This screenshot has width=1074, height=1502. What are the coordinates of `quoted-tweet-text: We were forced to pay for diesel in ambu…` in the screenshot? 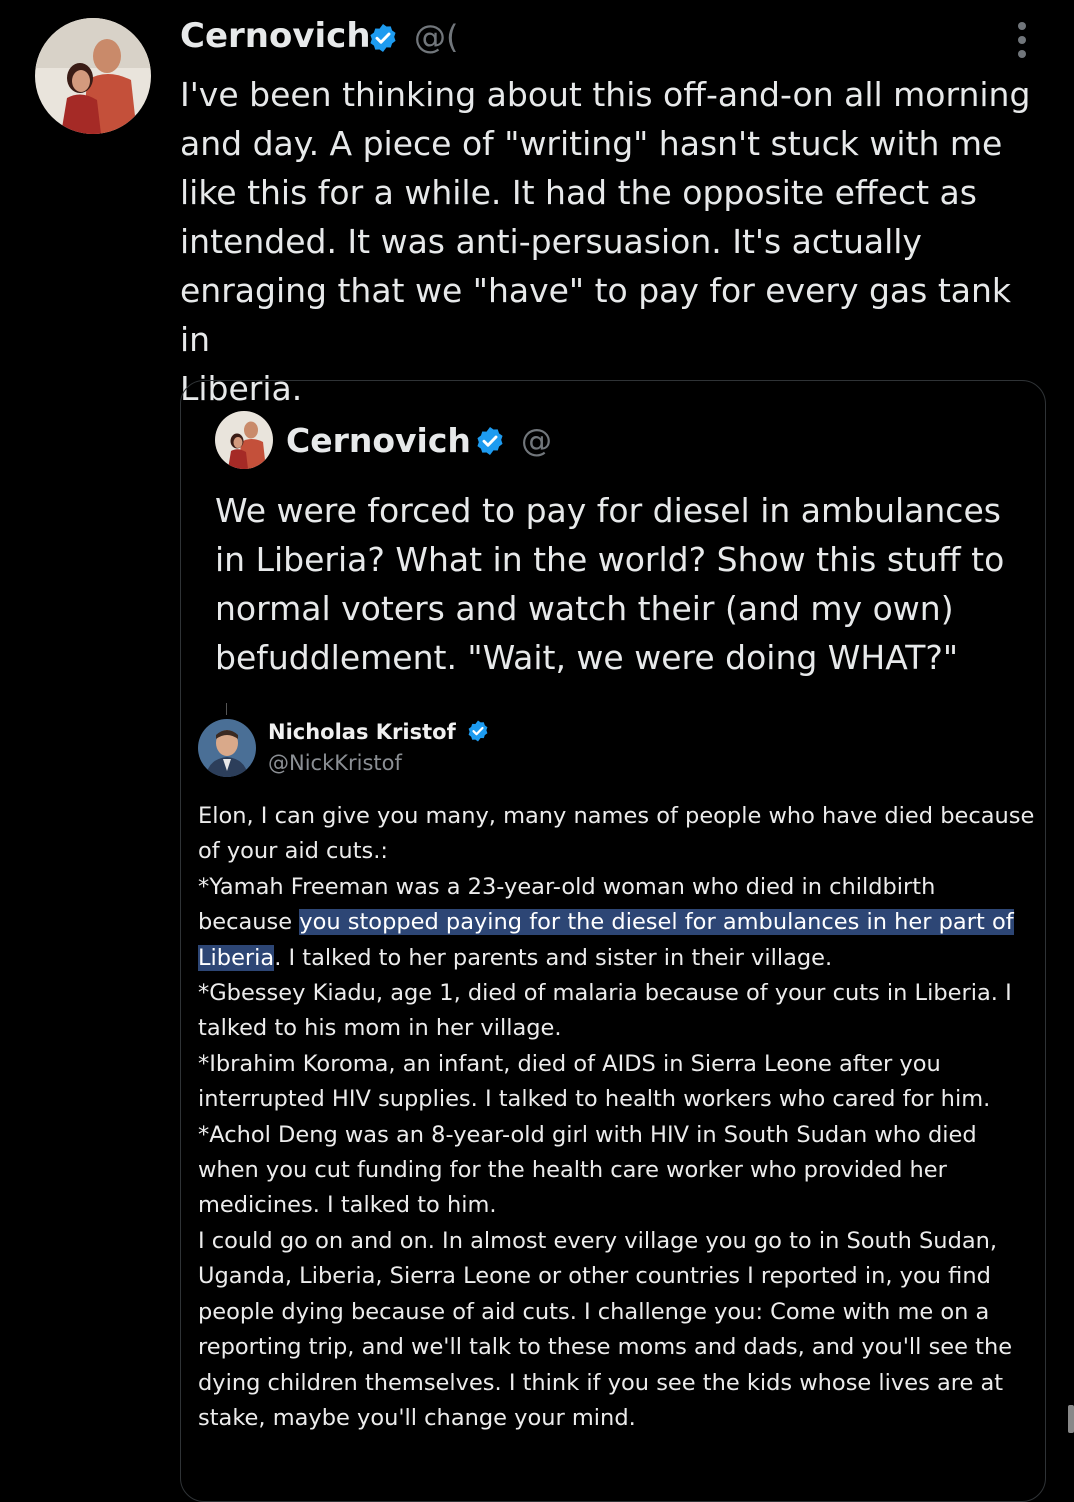 It's located at (610, 584).